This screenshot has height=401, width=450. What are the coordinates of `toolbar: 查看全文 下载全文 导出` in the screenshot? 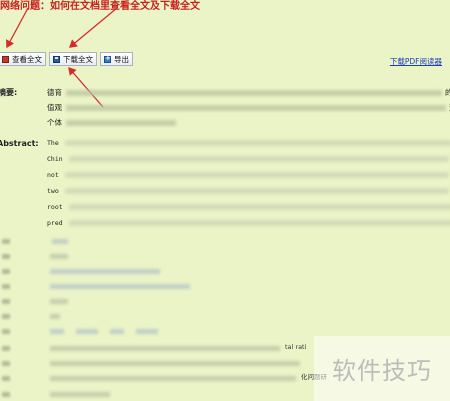 It's located at (66, 59).